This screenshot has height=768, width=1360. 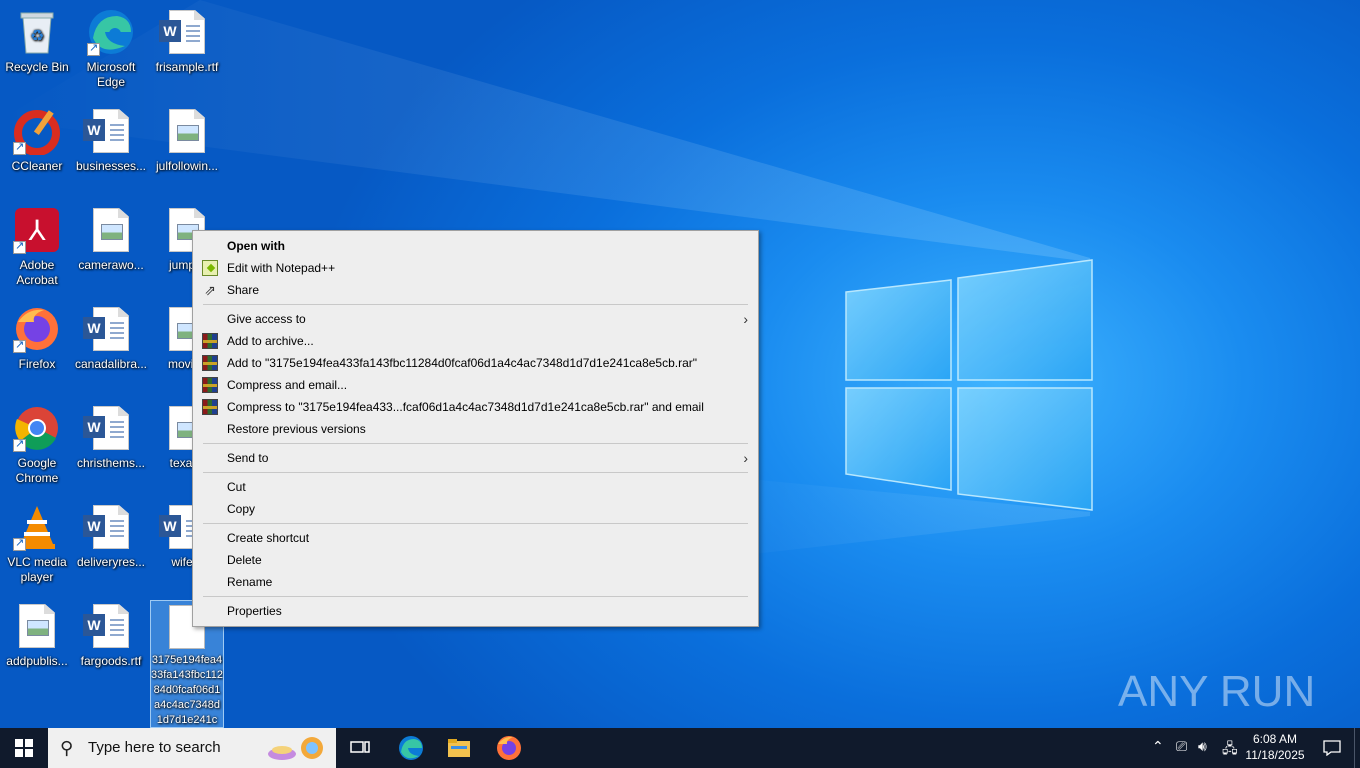 What do you see at coordinates (241, 509) in the screenshot?
I see `menu-item-label: Copy` at bounding box center [241, 509].